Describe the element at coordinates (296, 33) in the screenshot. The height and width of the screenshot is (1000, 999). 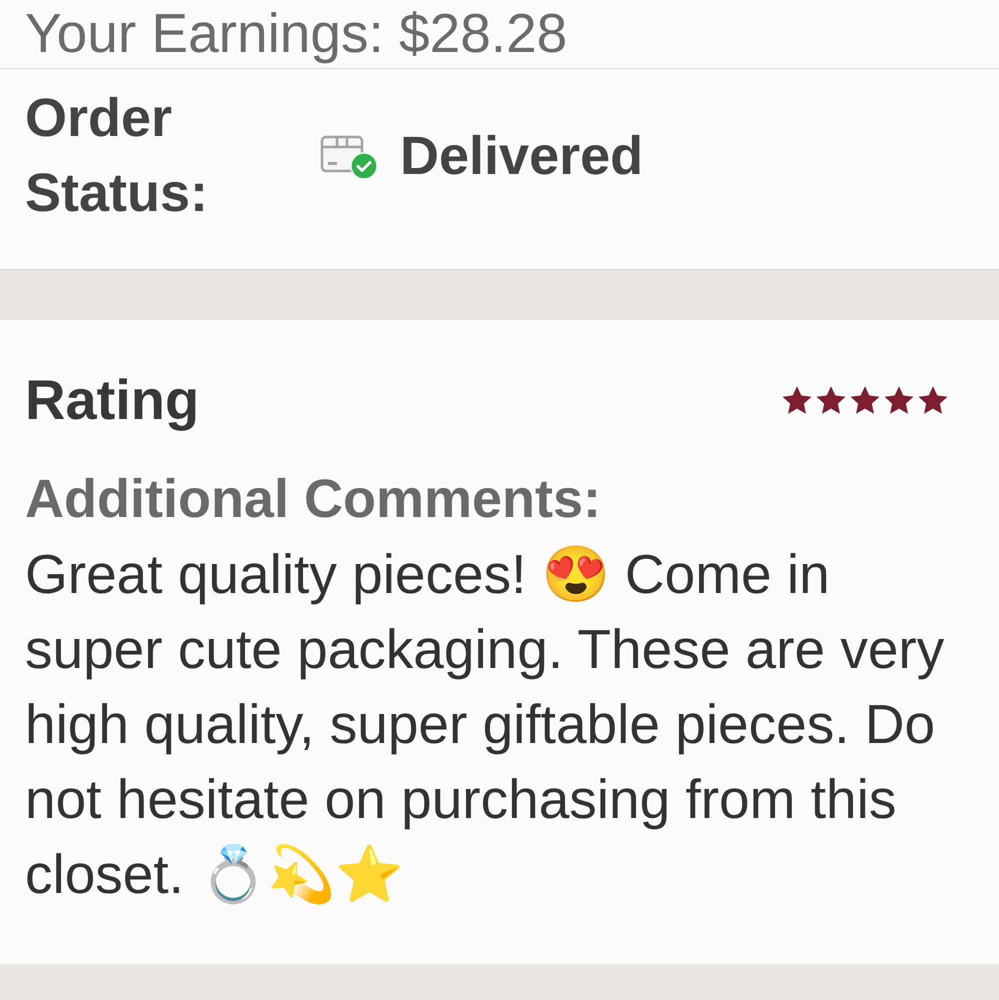
I see `earnings-summary: Your Earnings: $28.28` at that location.